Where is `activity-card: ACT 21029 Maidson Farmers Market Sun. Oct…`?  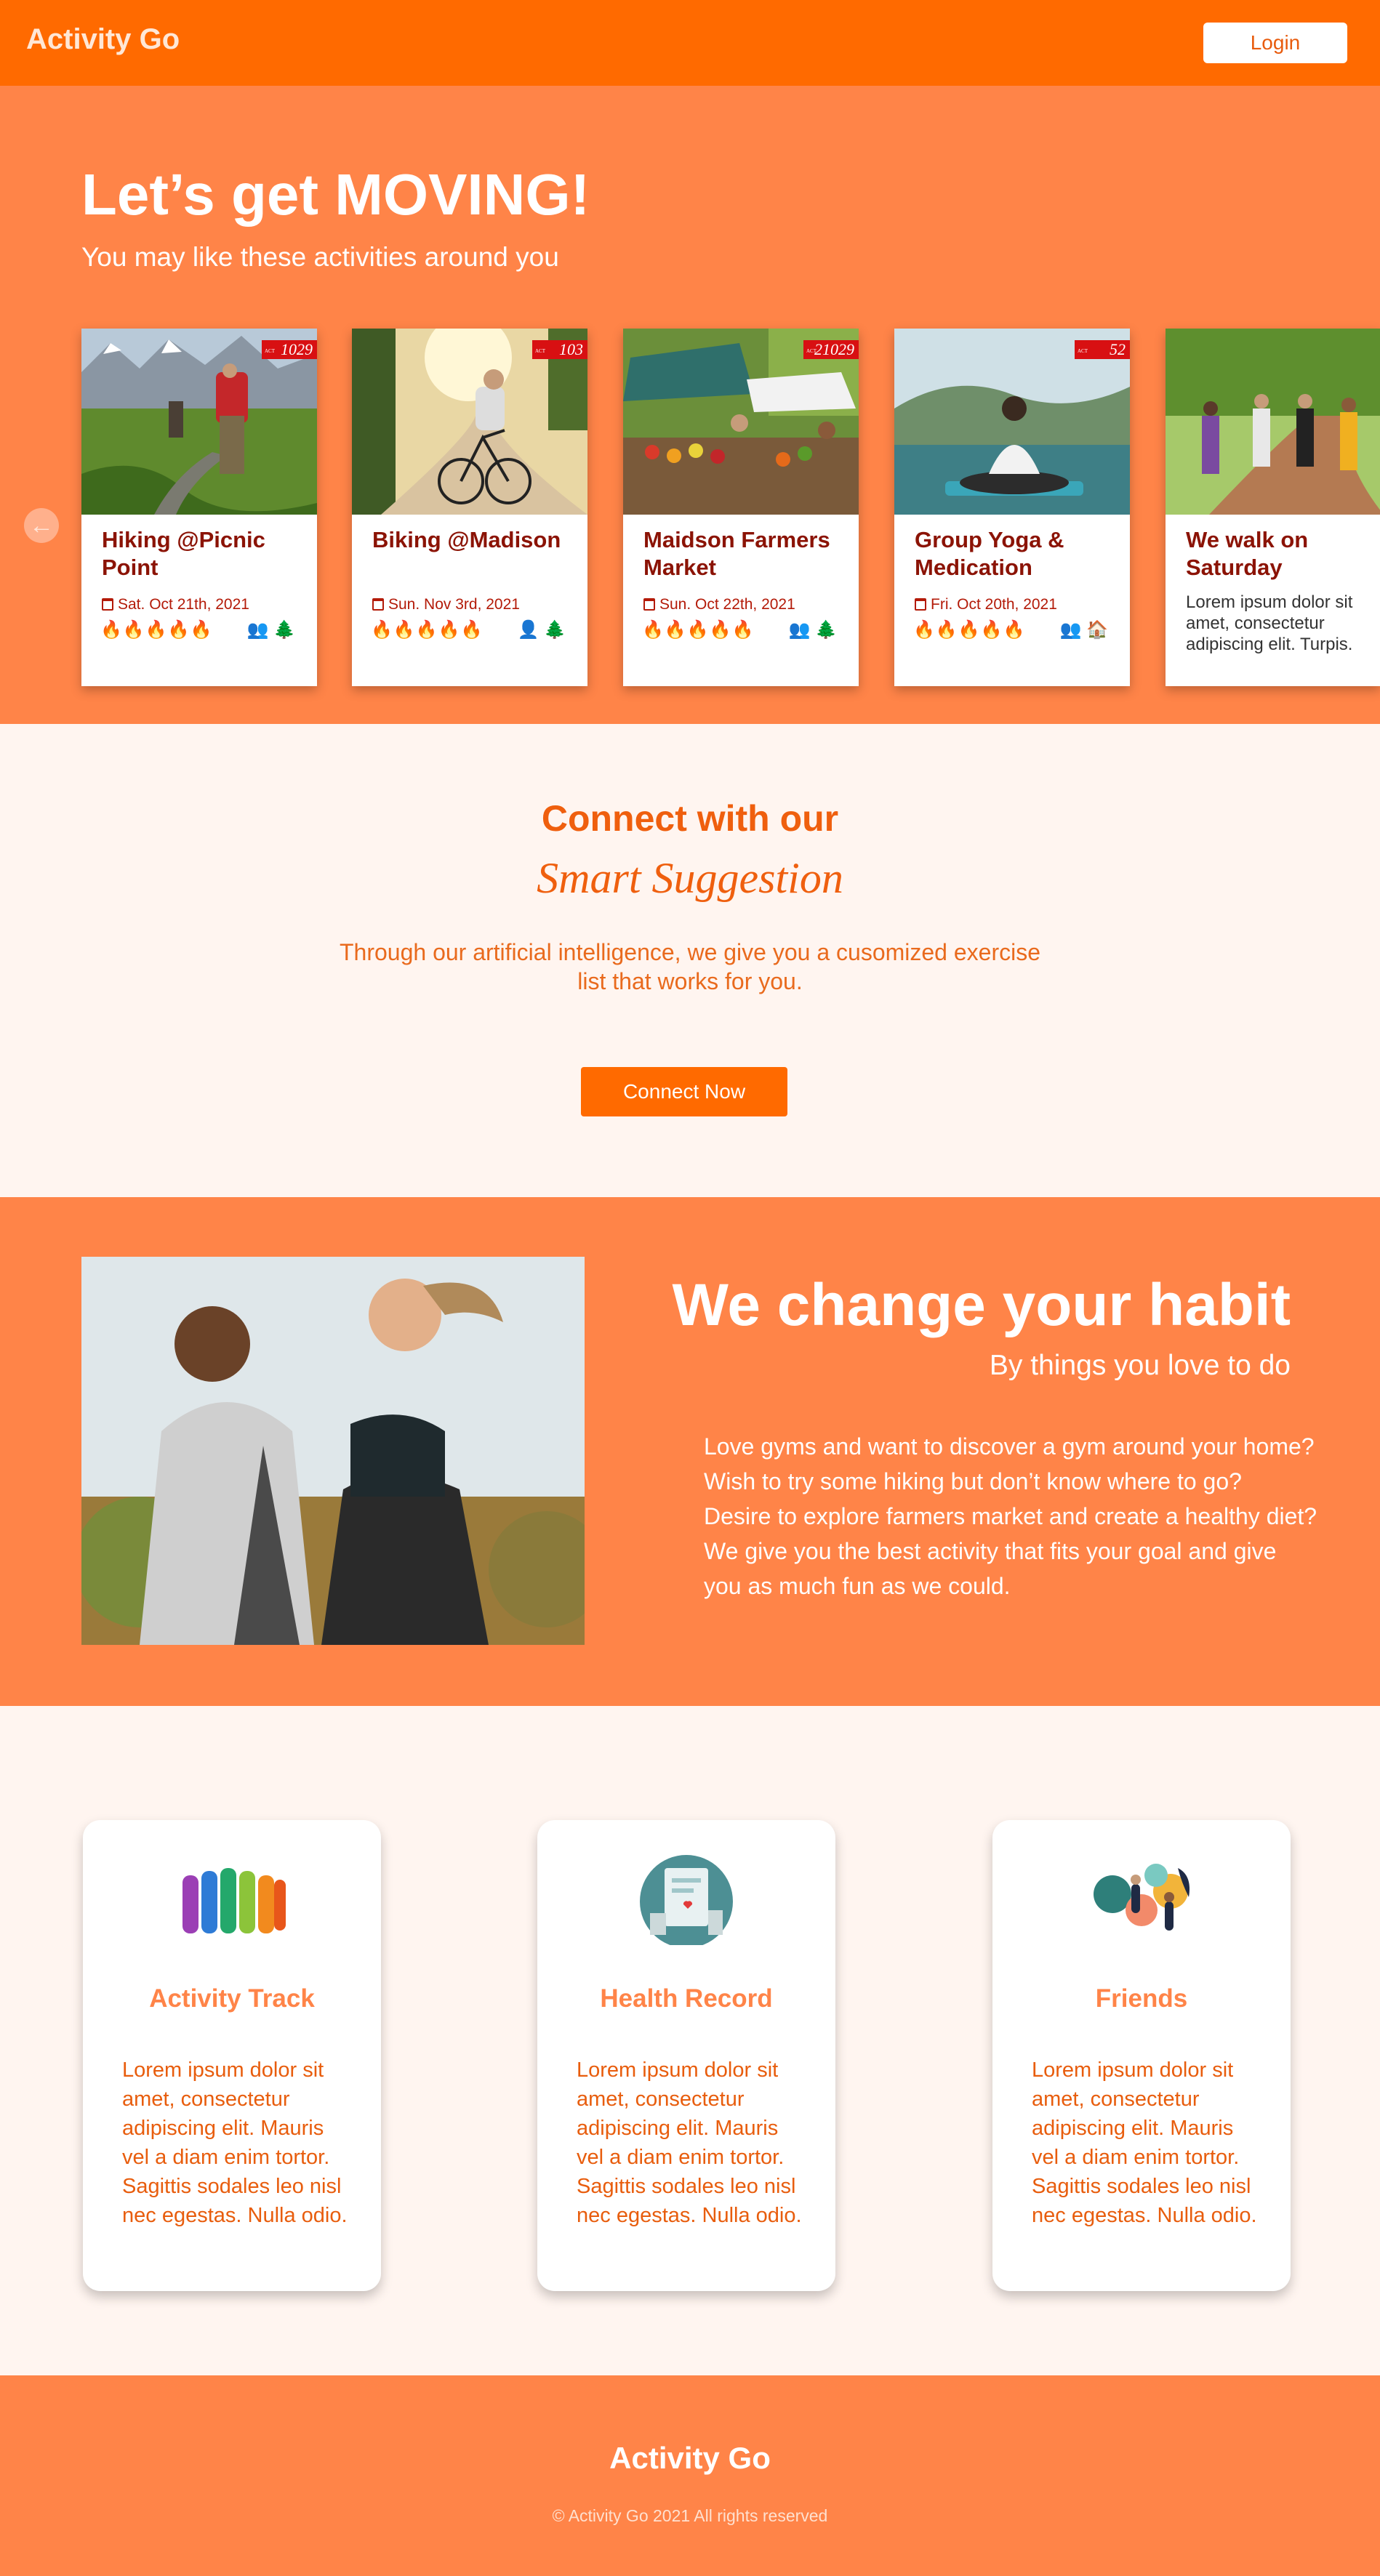 activity-card: ACT 21029 Maidson Farmers Market Sun. Oct… is located at coordinates (741, 507).